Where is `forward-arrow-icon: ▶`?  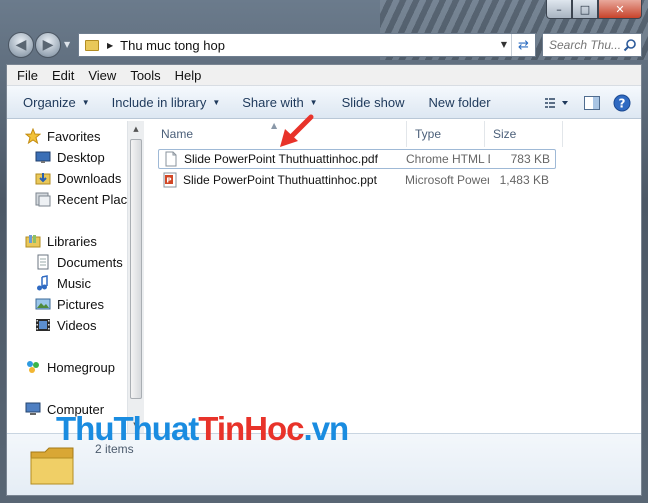
forward-arrow-icon: ▶ is located at coordinates (48, 45).